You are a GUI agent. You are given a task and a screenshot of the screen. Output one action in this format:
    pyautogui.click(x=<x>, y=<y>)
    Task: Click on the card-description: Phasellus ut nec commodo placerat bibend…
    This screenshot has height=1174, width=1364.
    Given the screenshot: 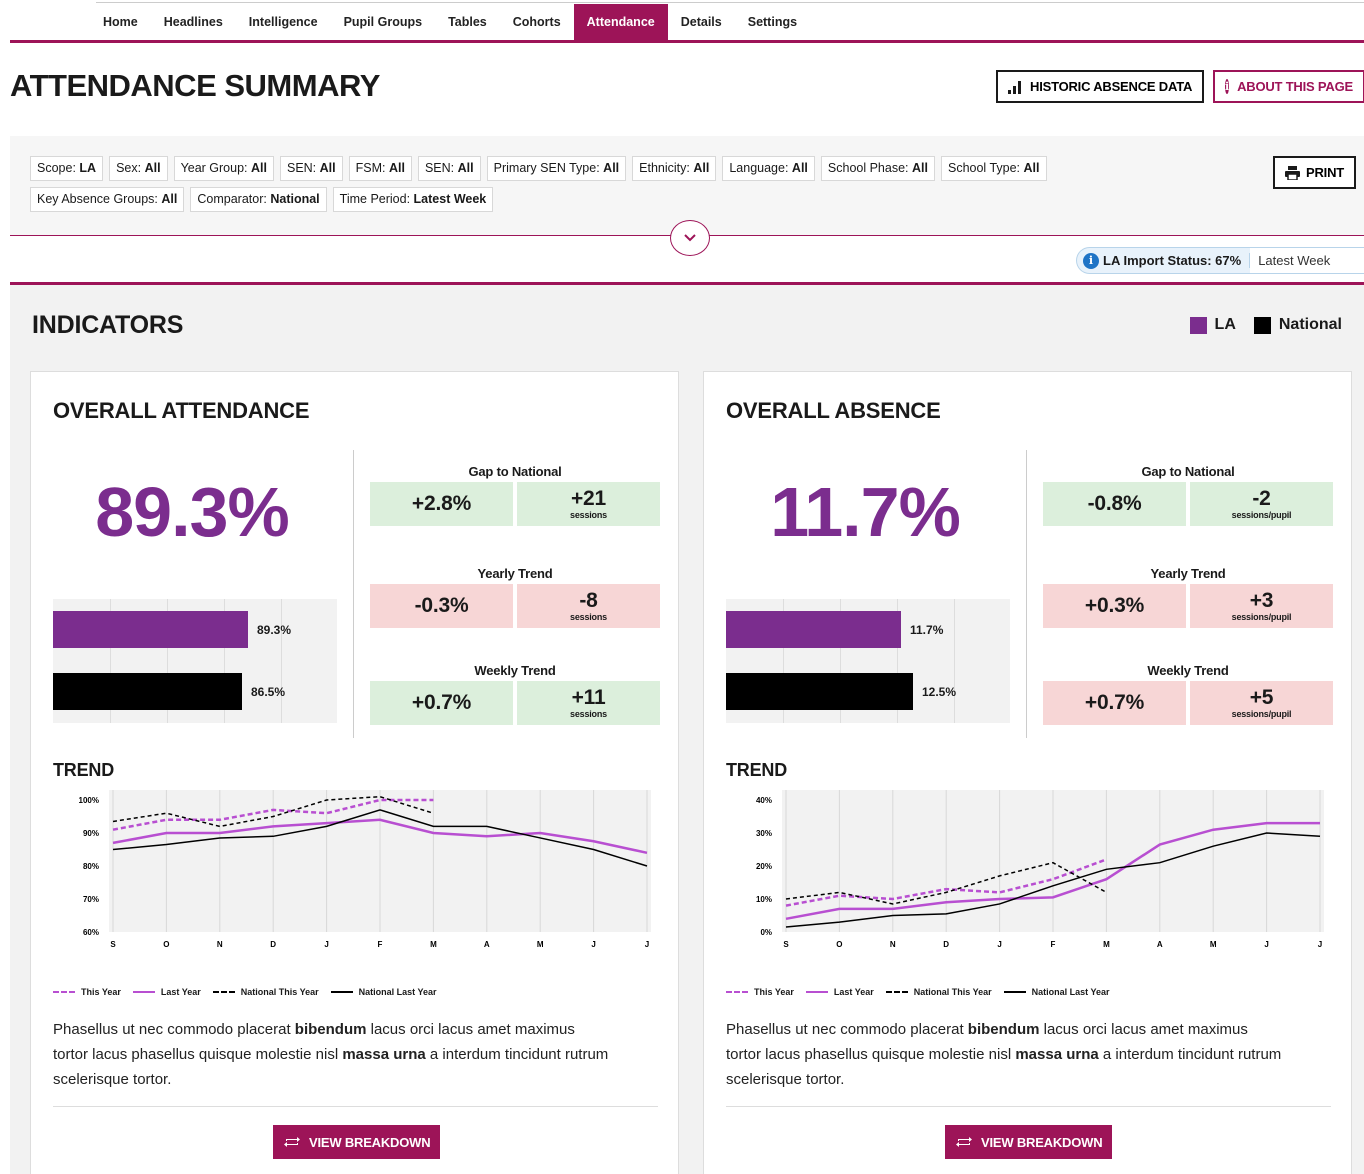 What is the action you would take?
    pyautogui.click(x=333, y=1054)
    